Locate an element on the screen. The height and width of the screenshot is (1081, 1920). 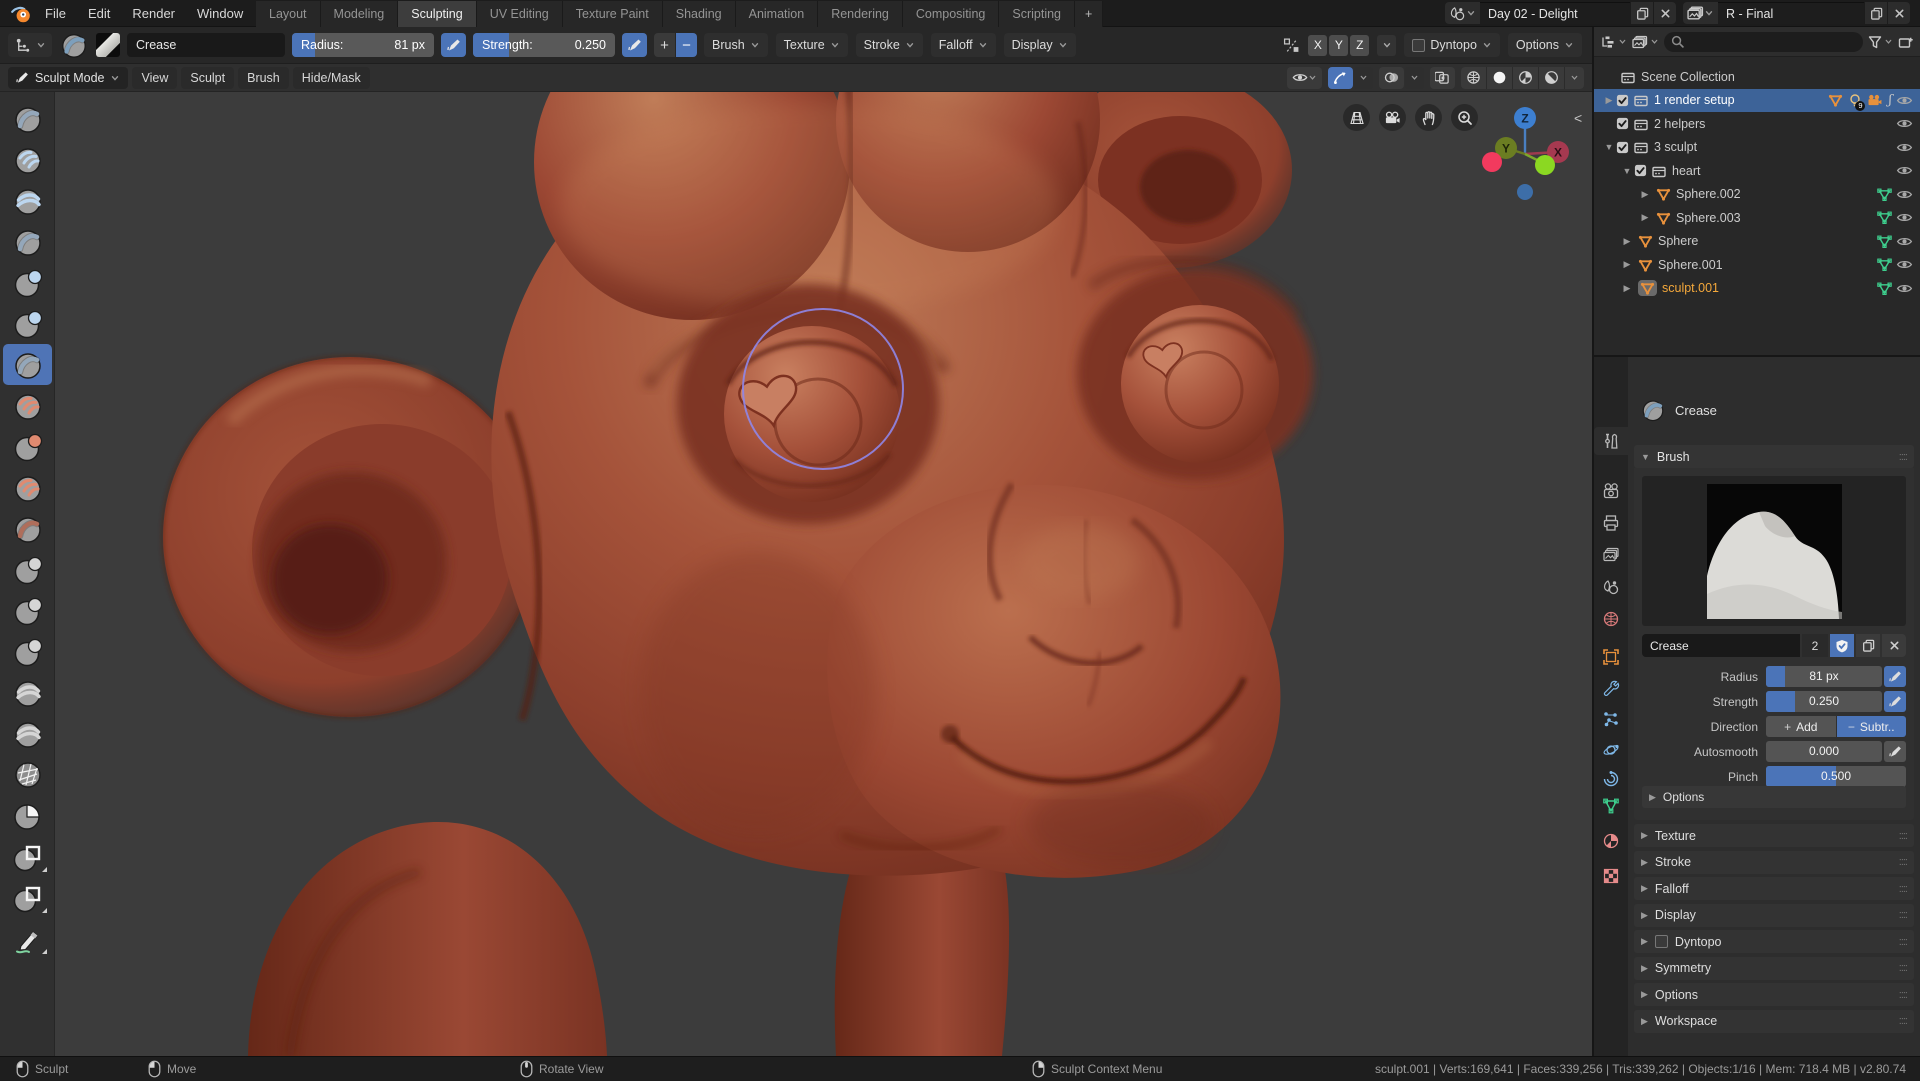
viewport-menu-sculpt: Sculpt is located at coordinates (208, 77).